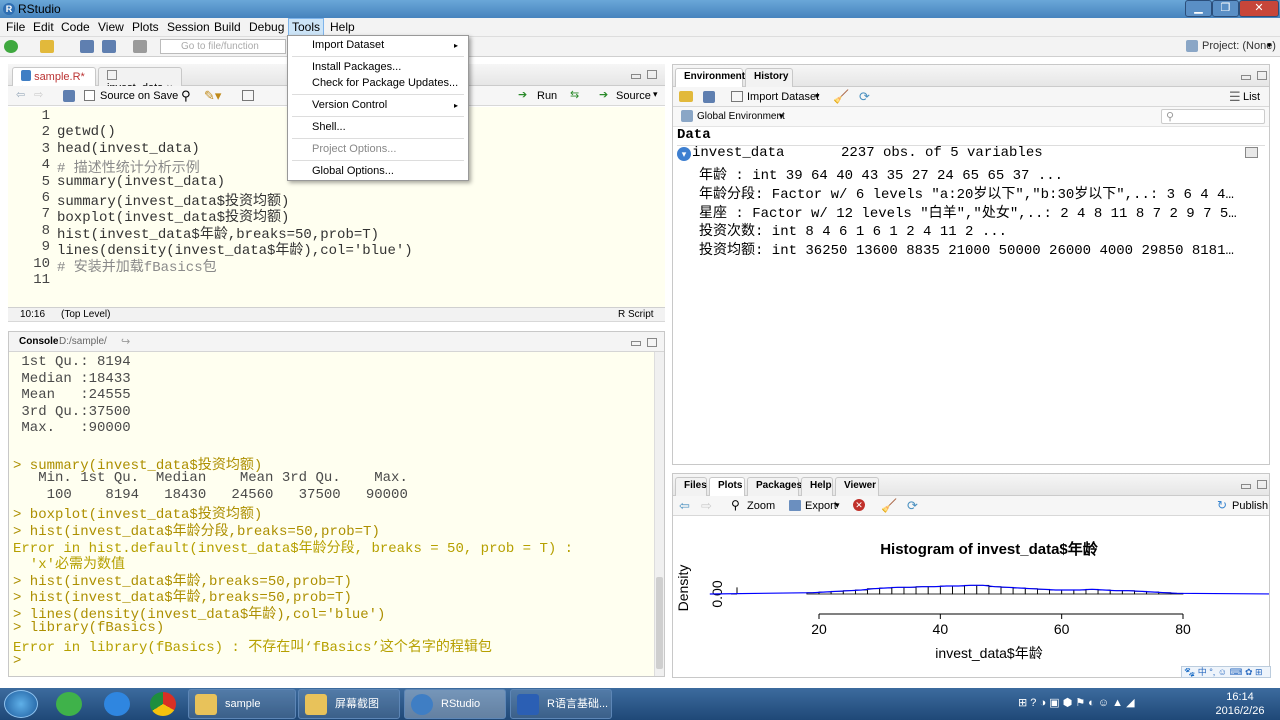 This screenshot has width=1280, height=720. Describe the element at coordinates (684, 154) in the screenshot. I see `expand-object-icon: ▾` at that location.